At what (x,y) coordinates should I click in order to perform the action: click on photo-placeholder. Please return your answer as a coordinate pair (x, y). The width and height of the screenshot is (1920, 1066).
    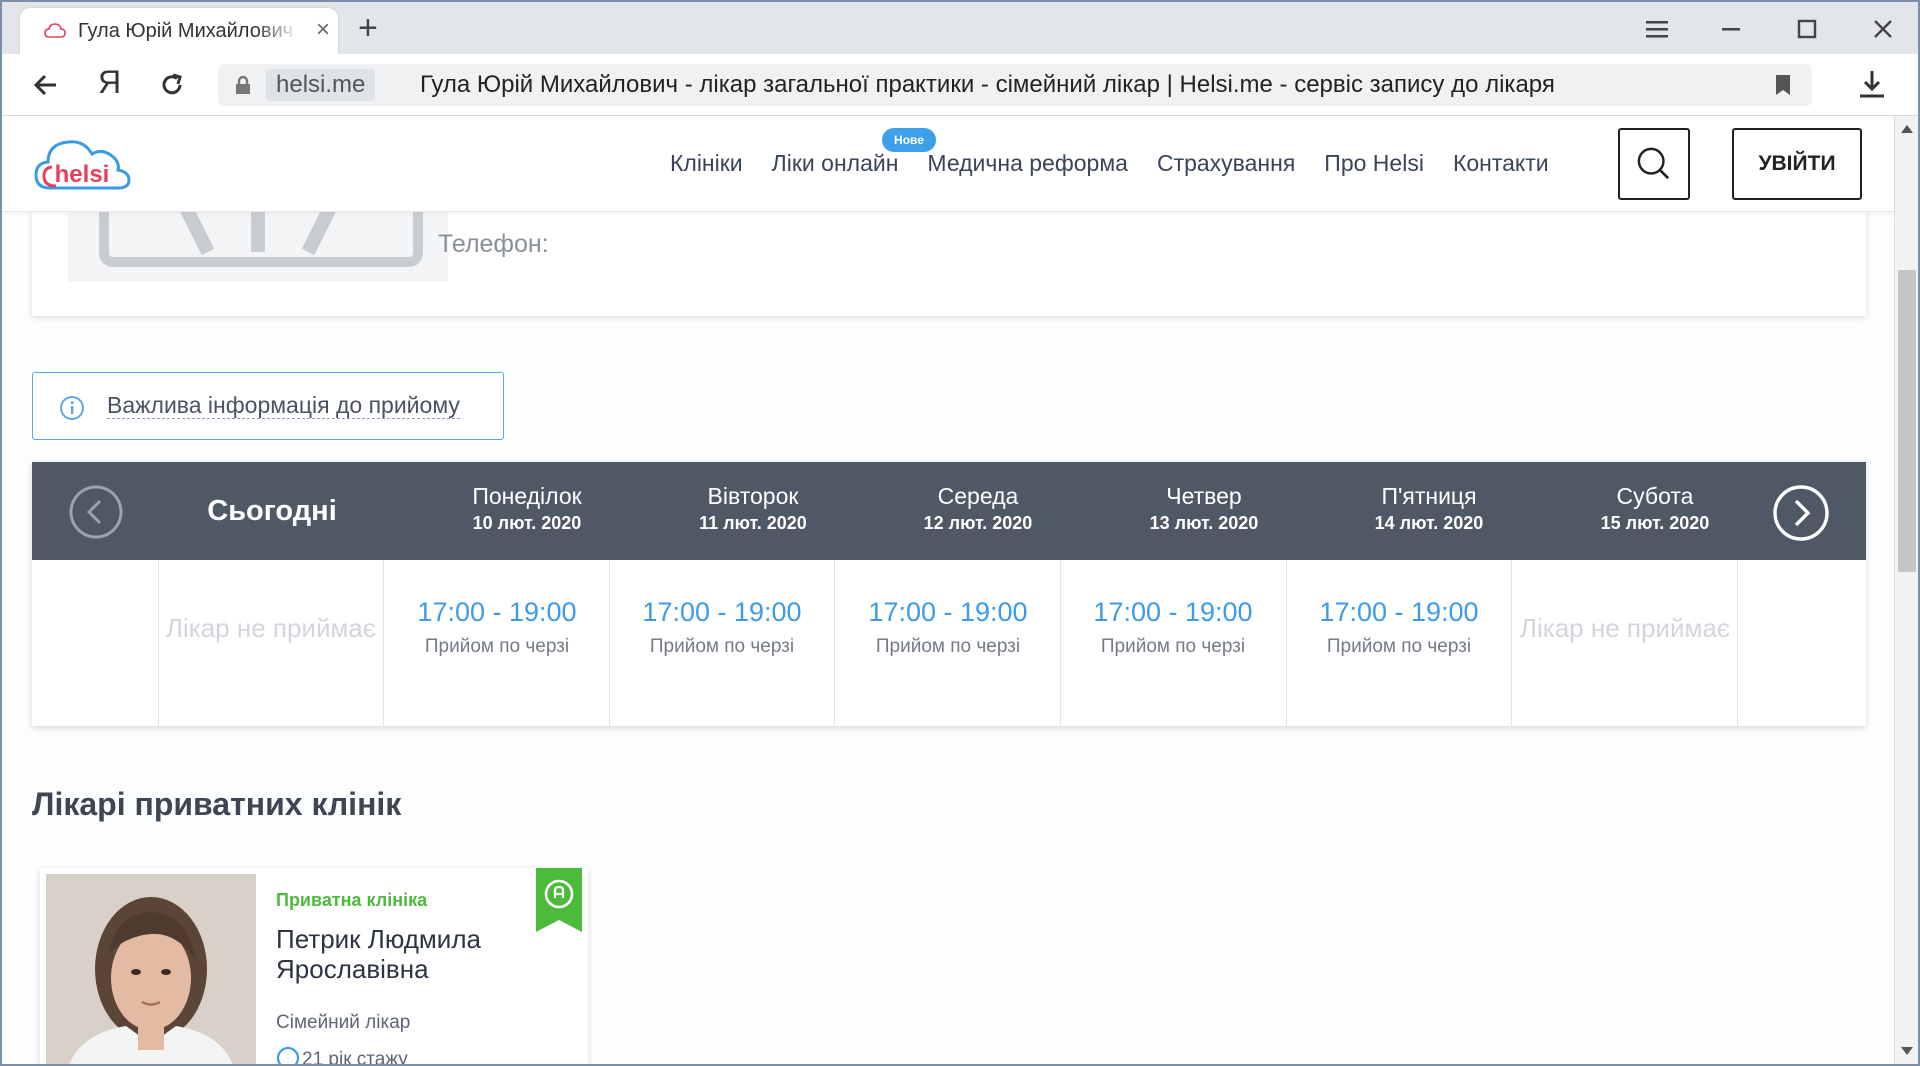
    Looking at the image, I should click on (258, 247).